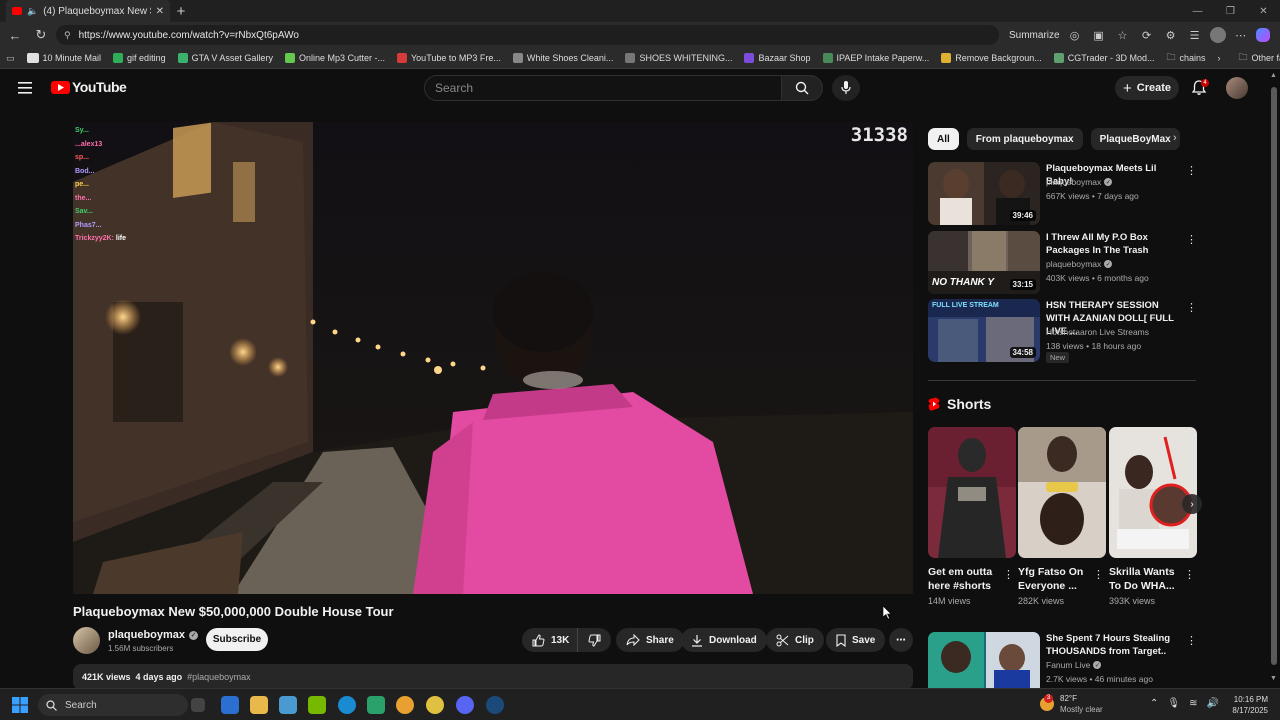 This screenshot has width=1280, height=720. What do you see at coordinates (1273, 75) in the screenshot?
I see `scroll-up-icon: ▲` at bounding box center [1273, 75].